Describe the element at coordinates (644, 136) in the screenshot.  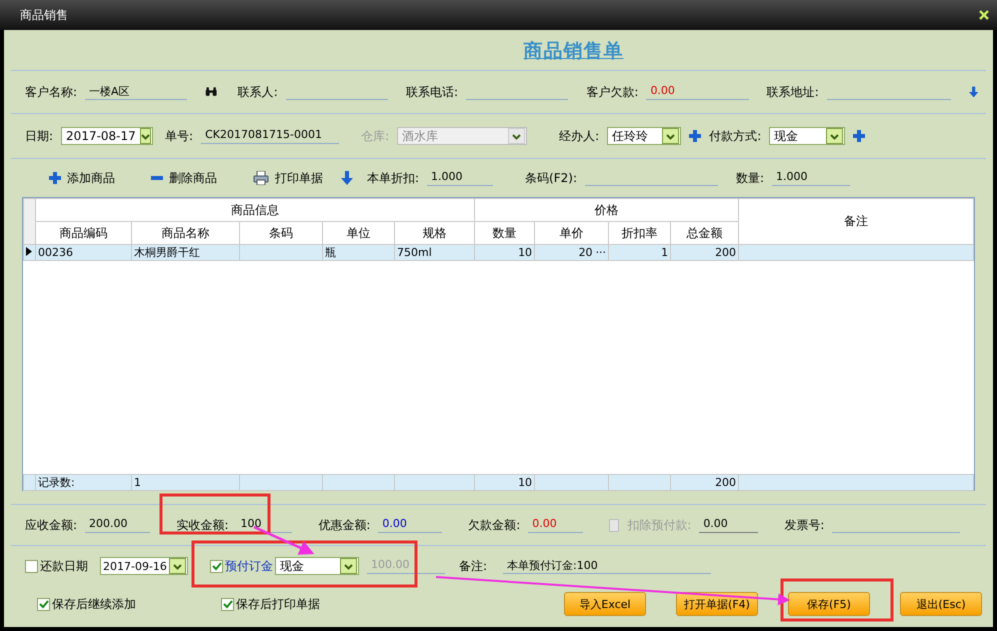
I see `dropdown: 任玲玲` at that location.